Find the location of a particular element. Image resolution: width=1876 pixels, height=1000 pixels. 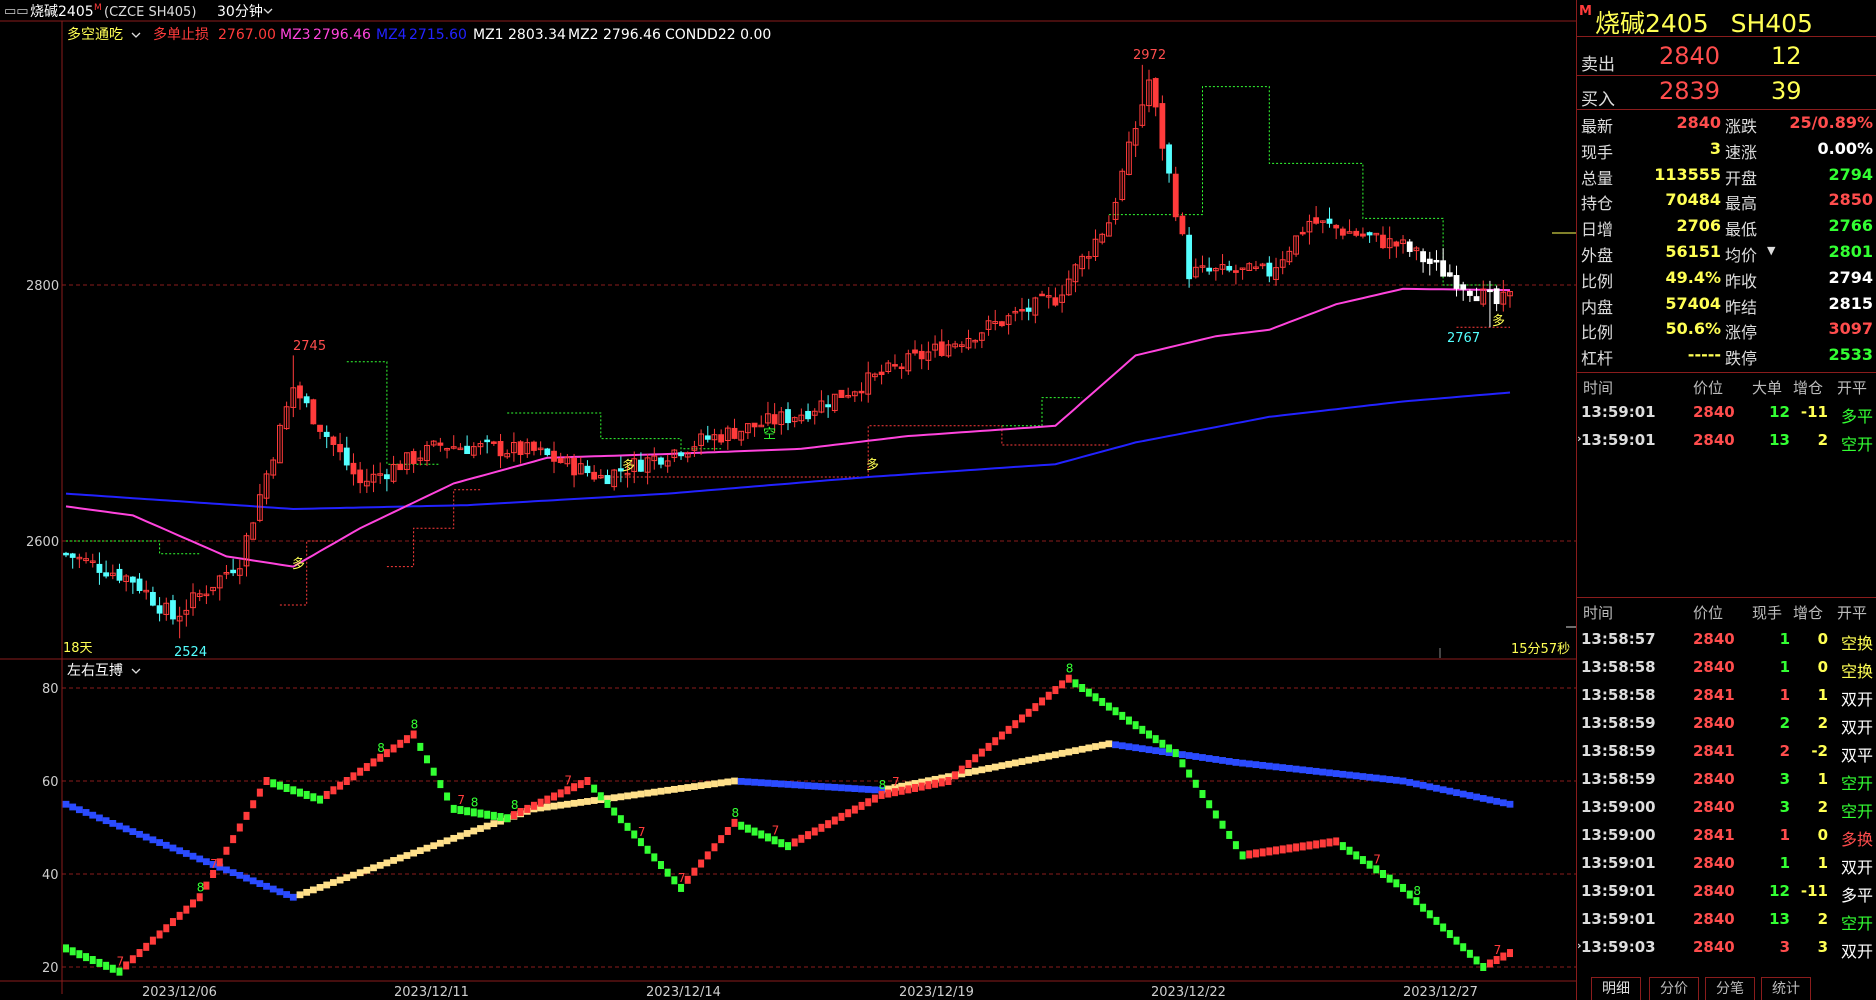

days-label: 18天 is located at coordinates (78, 648).